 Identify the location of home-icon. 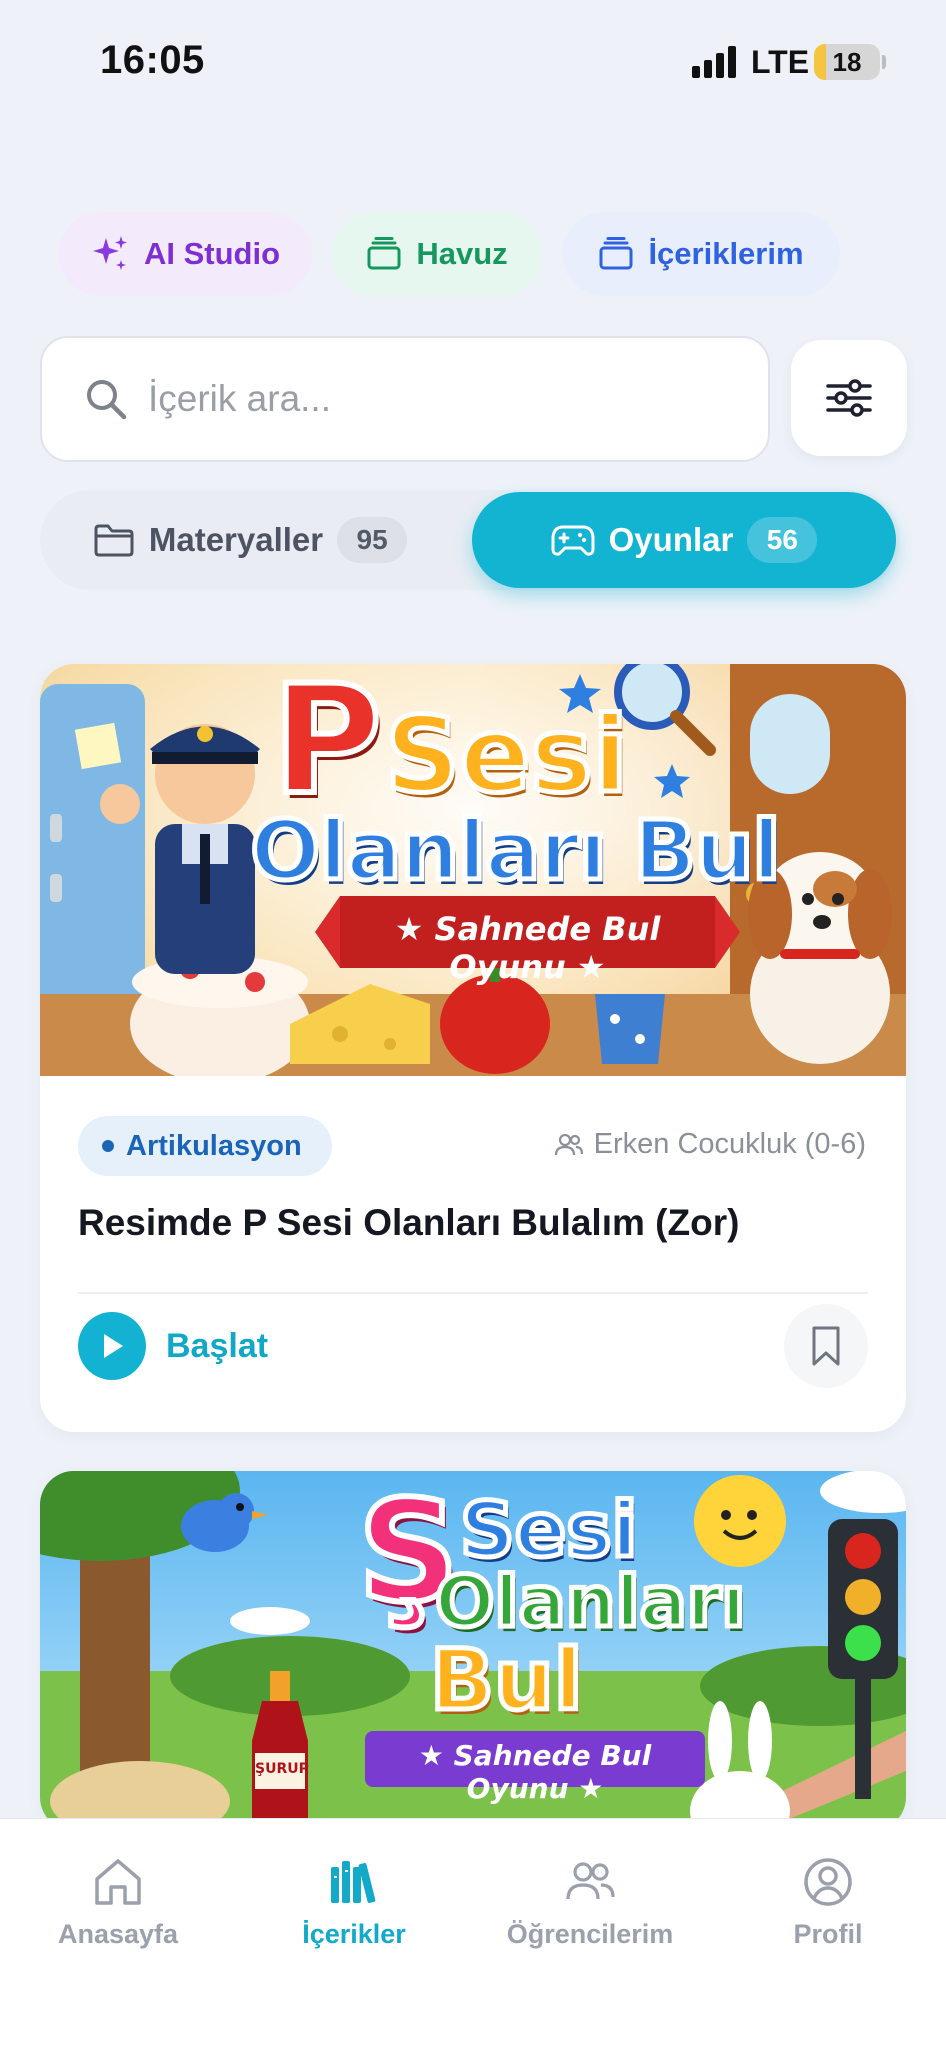
(118, 1882).